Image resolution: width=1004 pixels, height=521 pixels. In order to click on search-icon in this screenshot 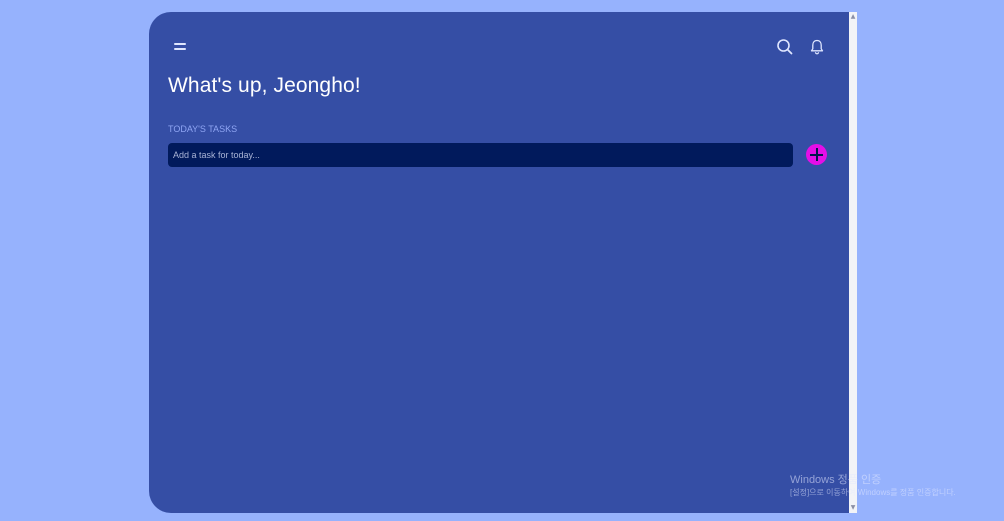, I will do `click(785, 47)`.